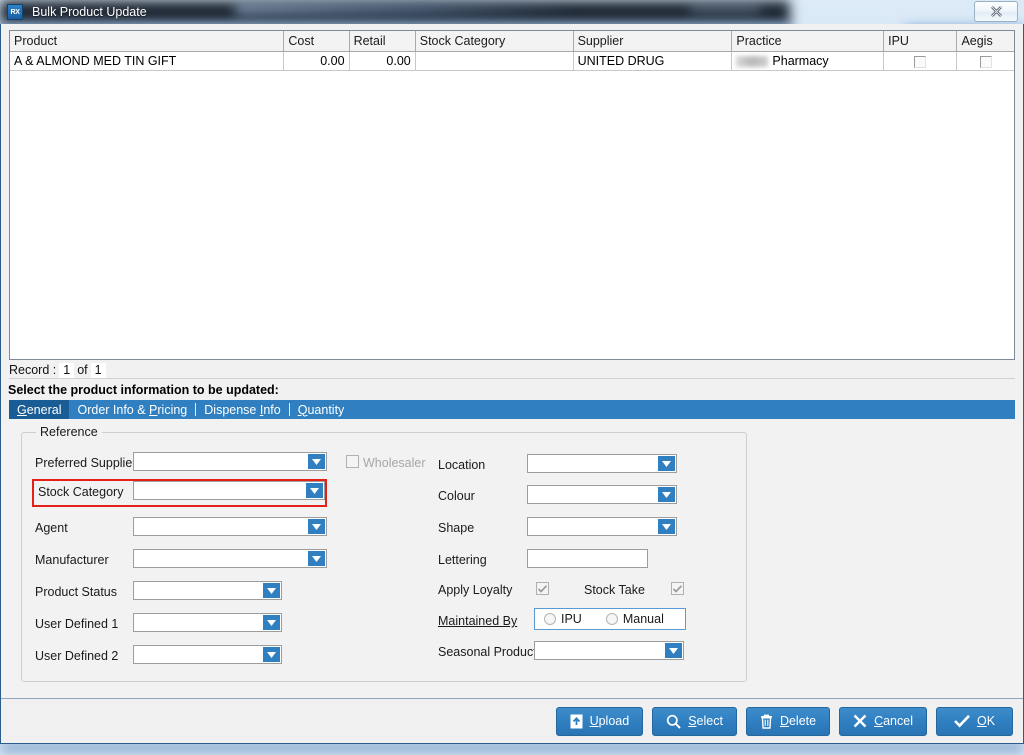  I want to click on radio-manual-label: Manual, so click(643, 619).